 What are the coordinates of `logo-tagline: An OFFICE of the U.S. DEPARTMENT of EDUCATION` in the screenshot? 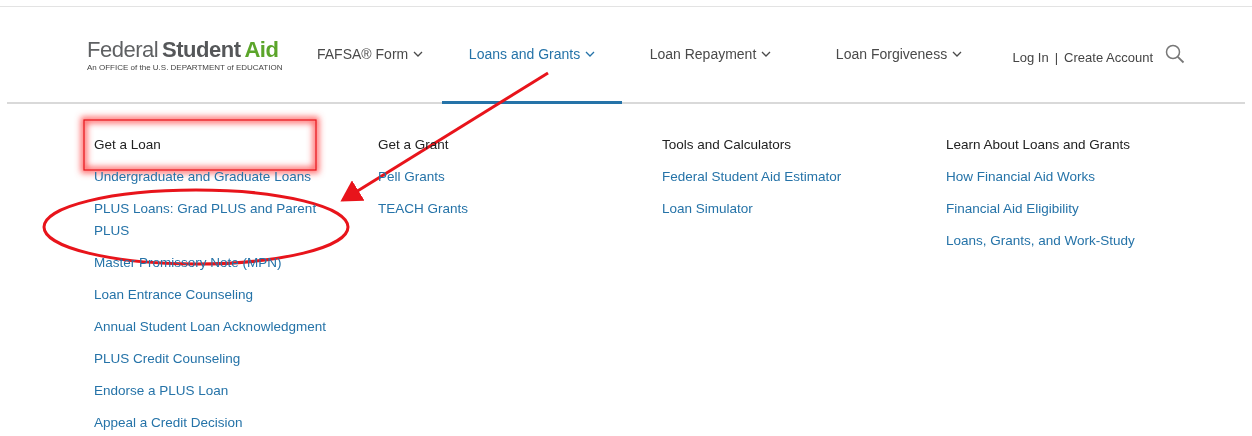 It's located at (185, 67).